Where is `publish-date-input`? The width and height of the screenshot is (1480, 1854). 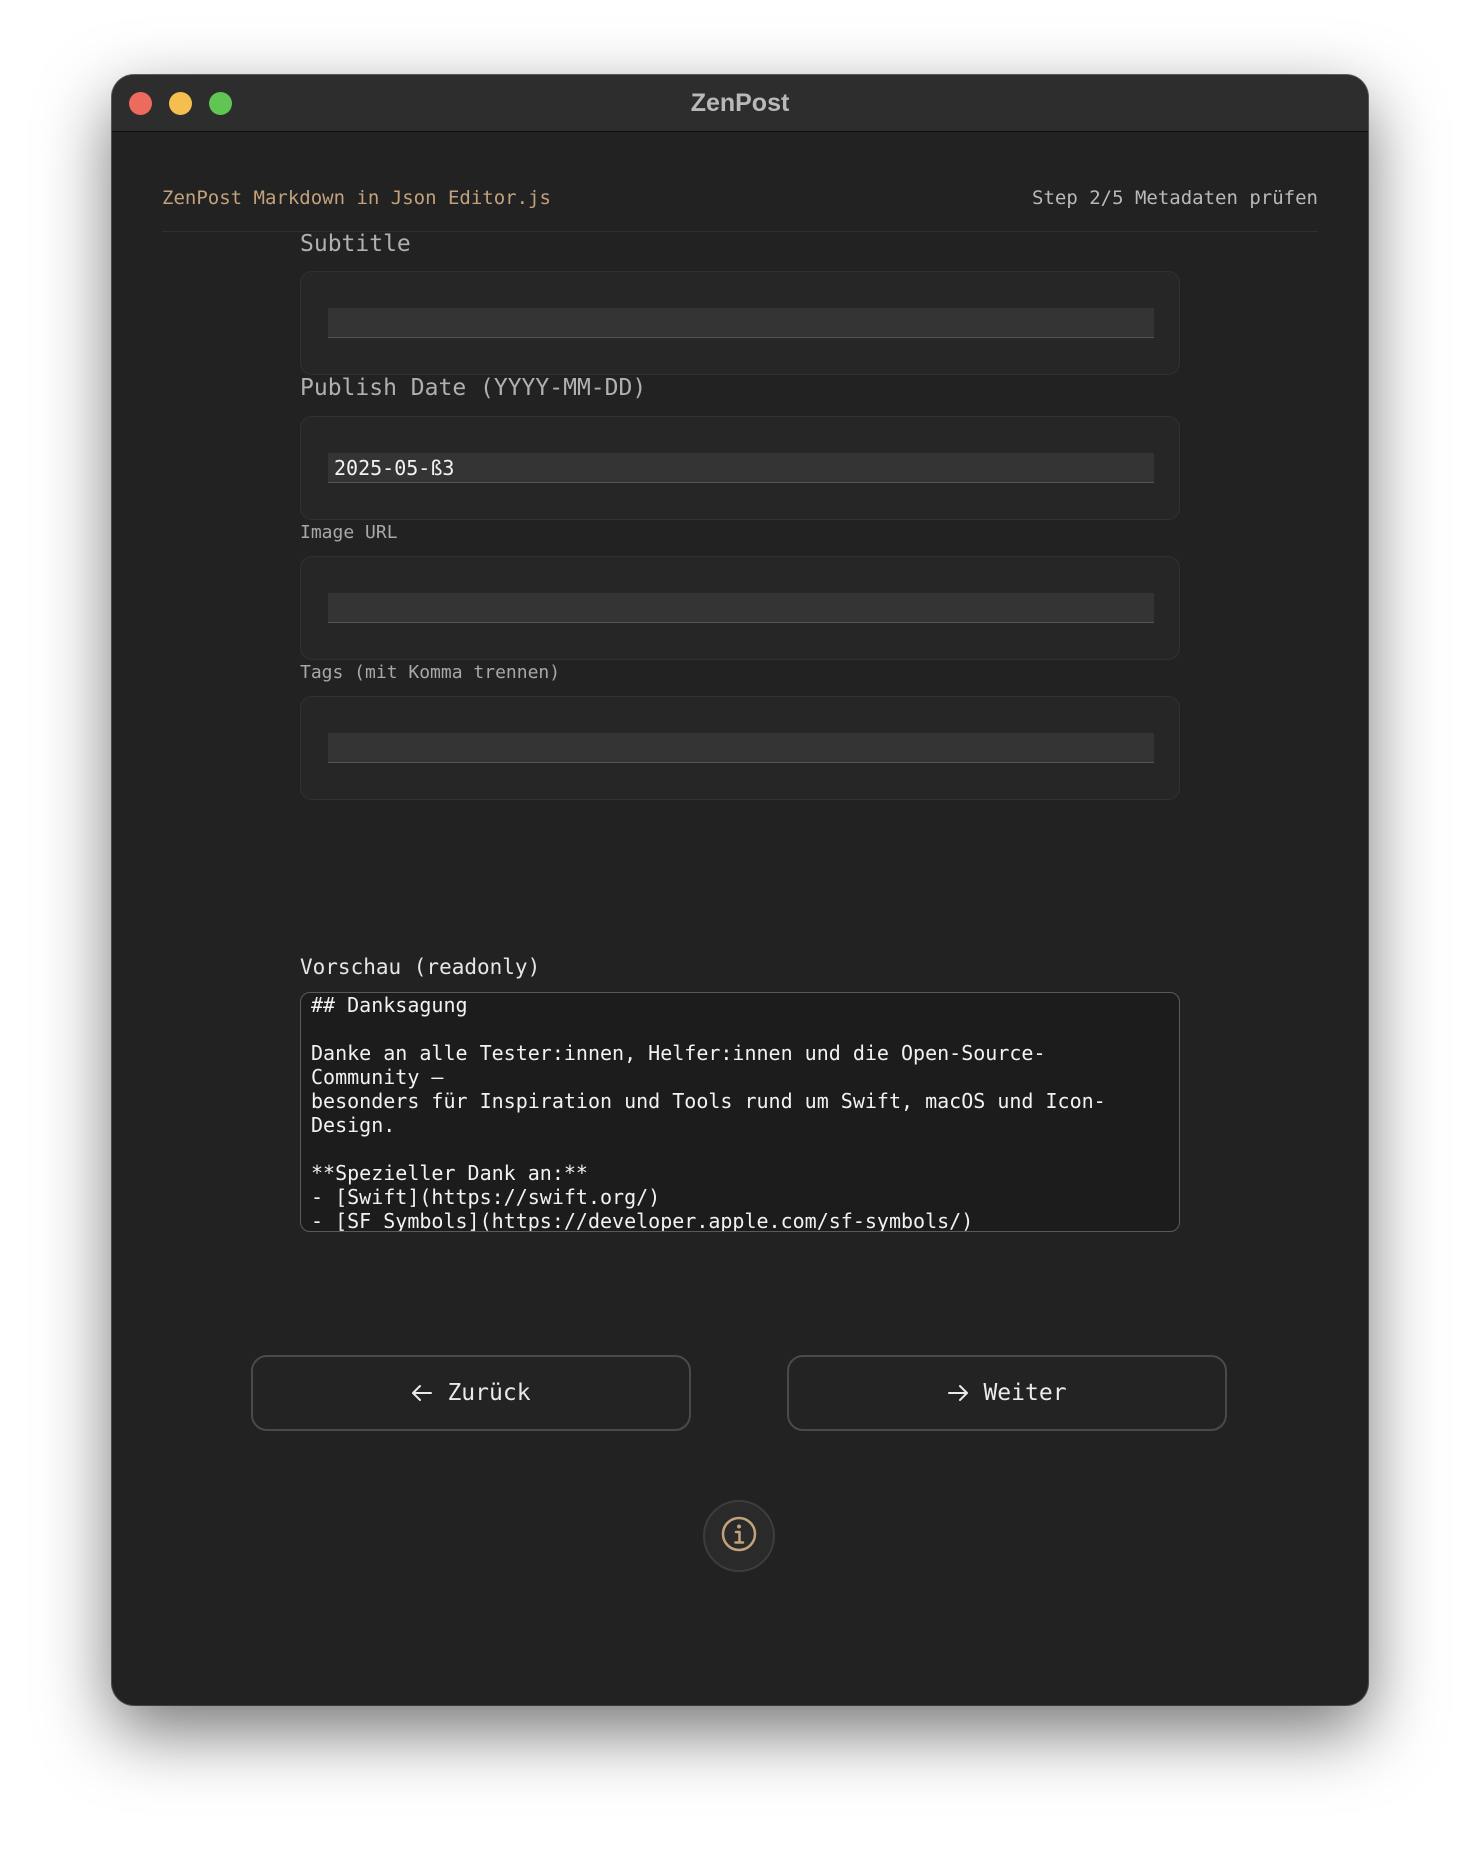 publish-date-input is located at coordinates (741, 468).